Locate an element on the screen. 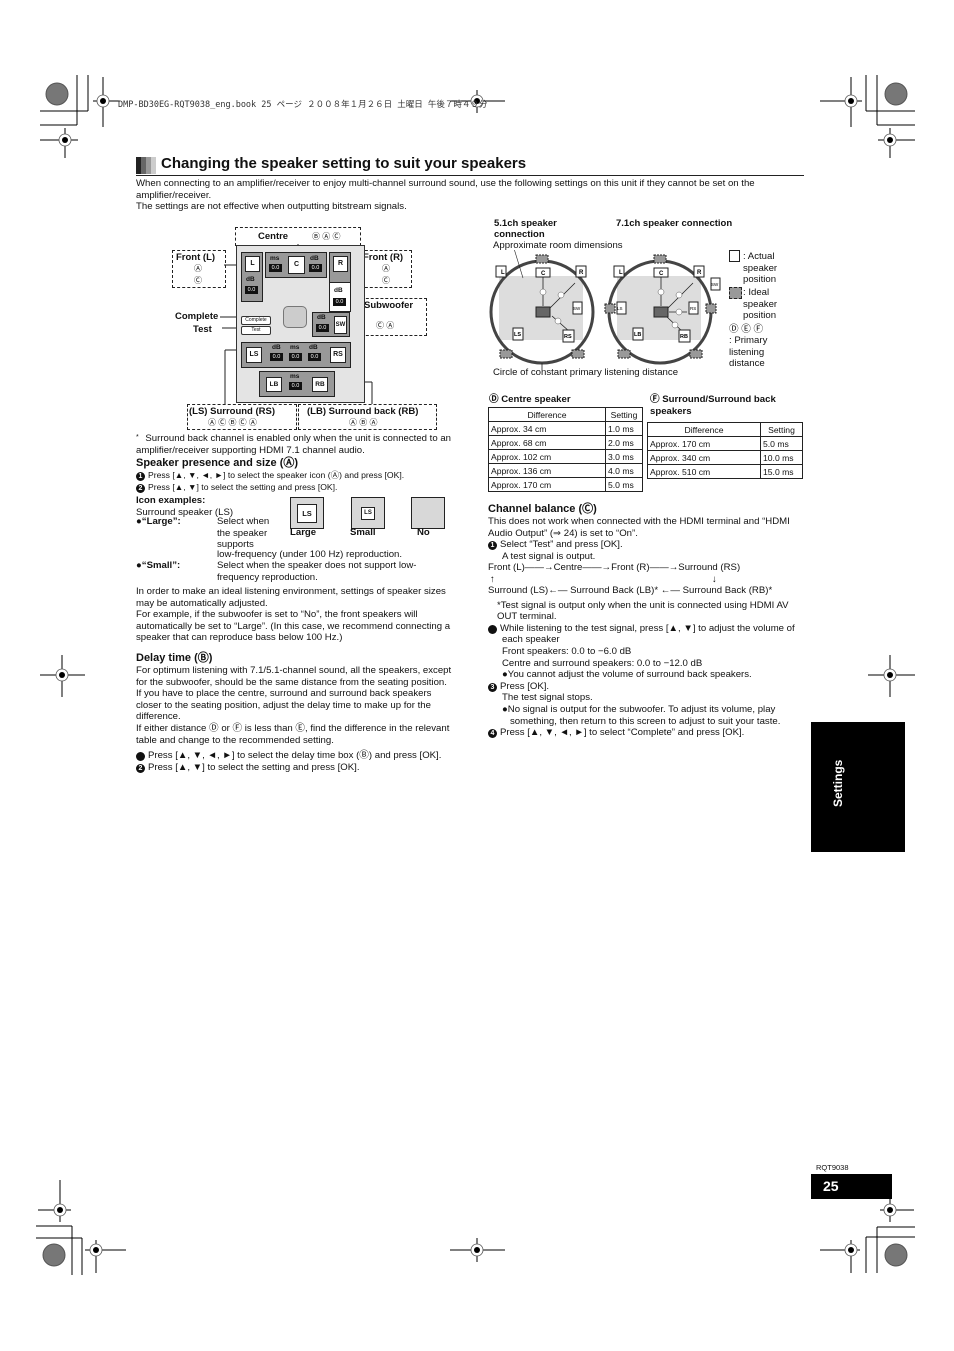  speaker-rb: RB is located at coordinates (320, 384).